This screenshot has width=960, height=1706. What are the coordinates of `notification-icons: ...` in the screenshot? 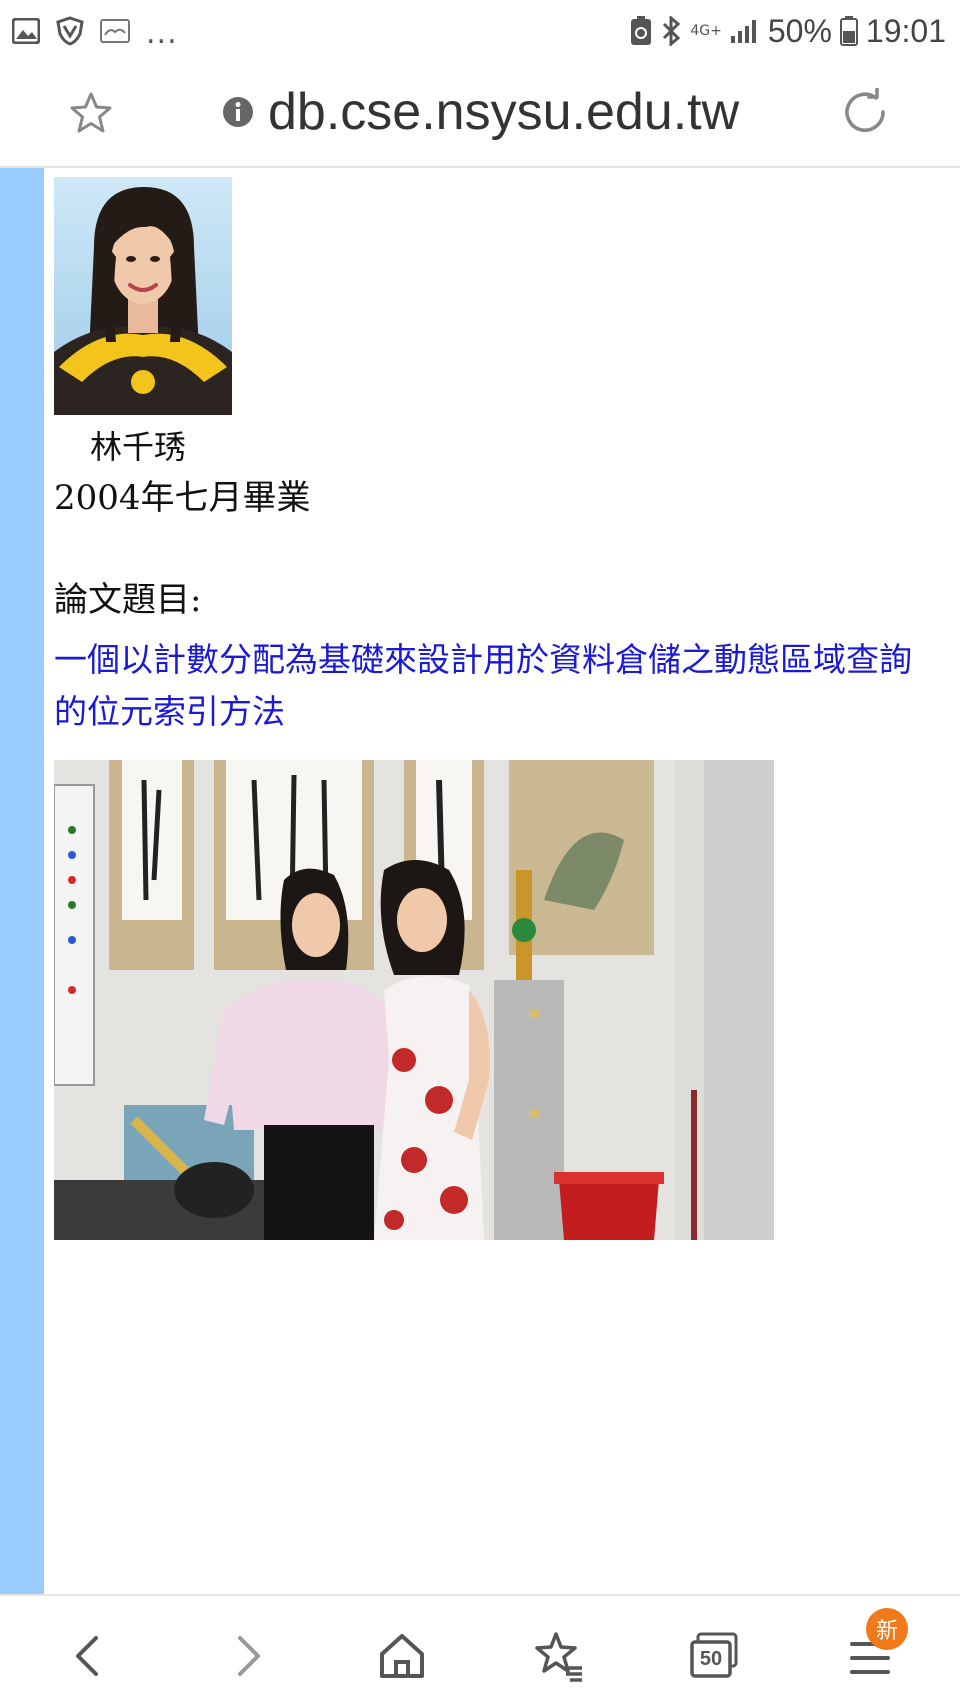 It's located at (95, 31).